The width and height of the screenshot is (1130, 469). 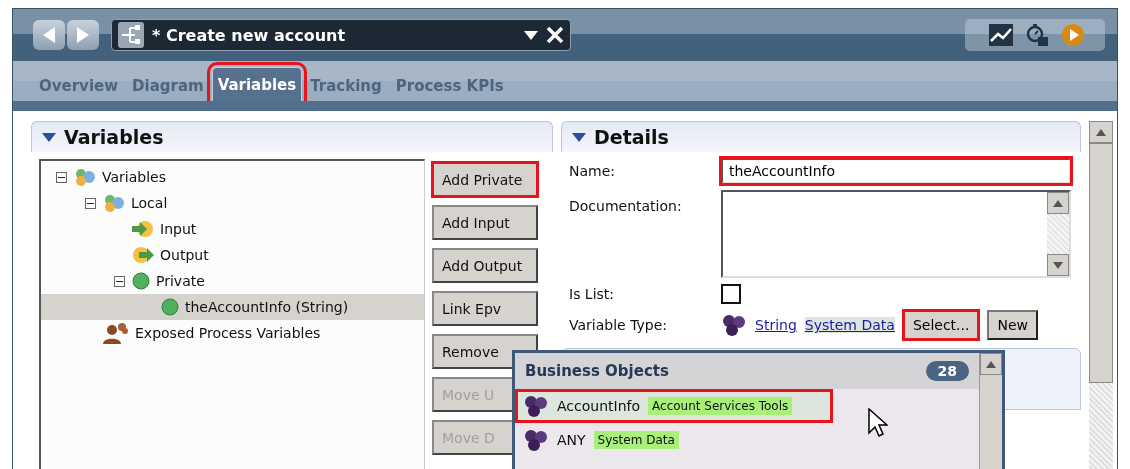 What do you see at coordinates (631, 137) in the screenshot?
I see `panel-title: Details` at bounding box center [631, 137].